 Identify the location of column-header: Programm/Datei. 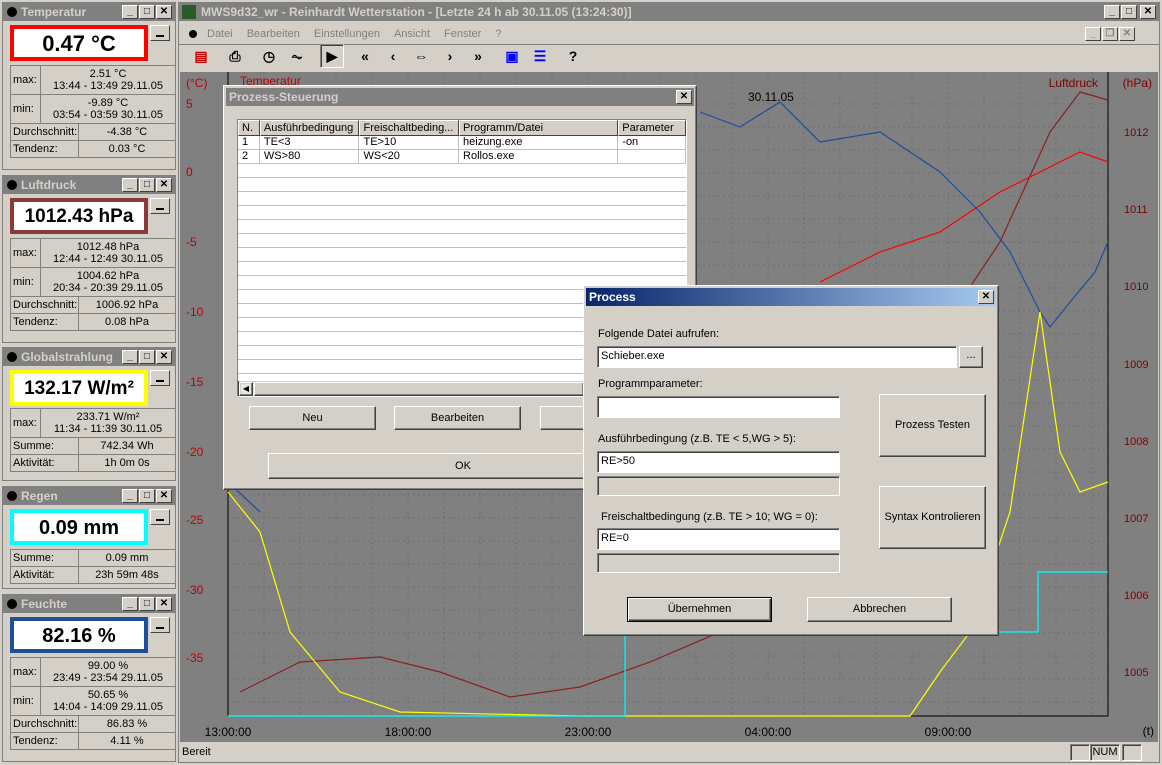
(539, 128).